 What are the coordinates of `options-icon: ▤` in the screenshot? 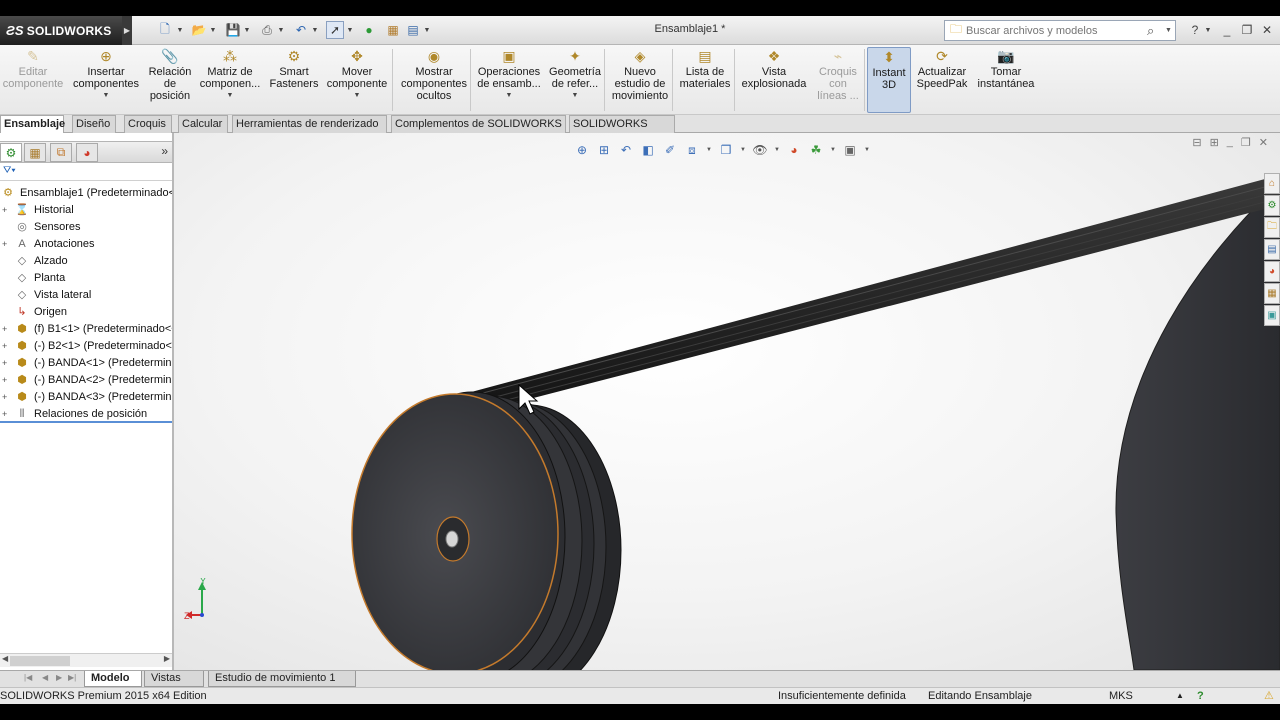 It's located at (413, 30).